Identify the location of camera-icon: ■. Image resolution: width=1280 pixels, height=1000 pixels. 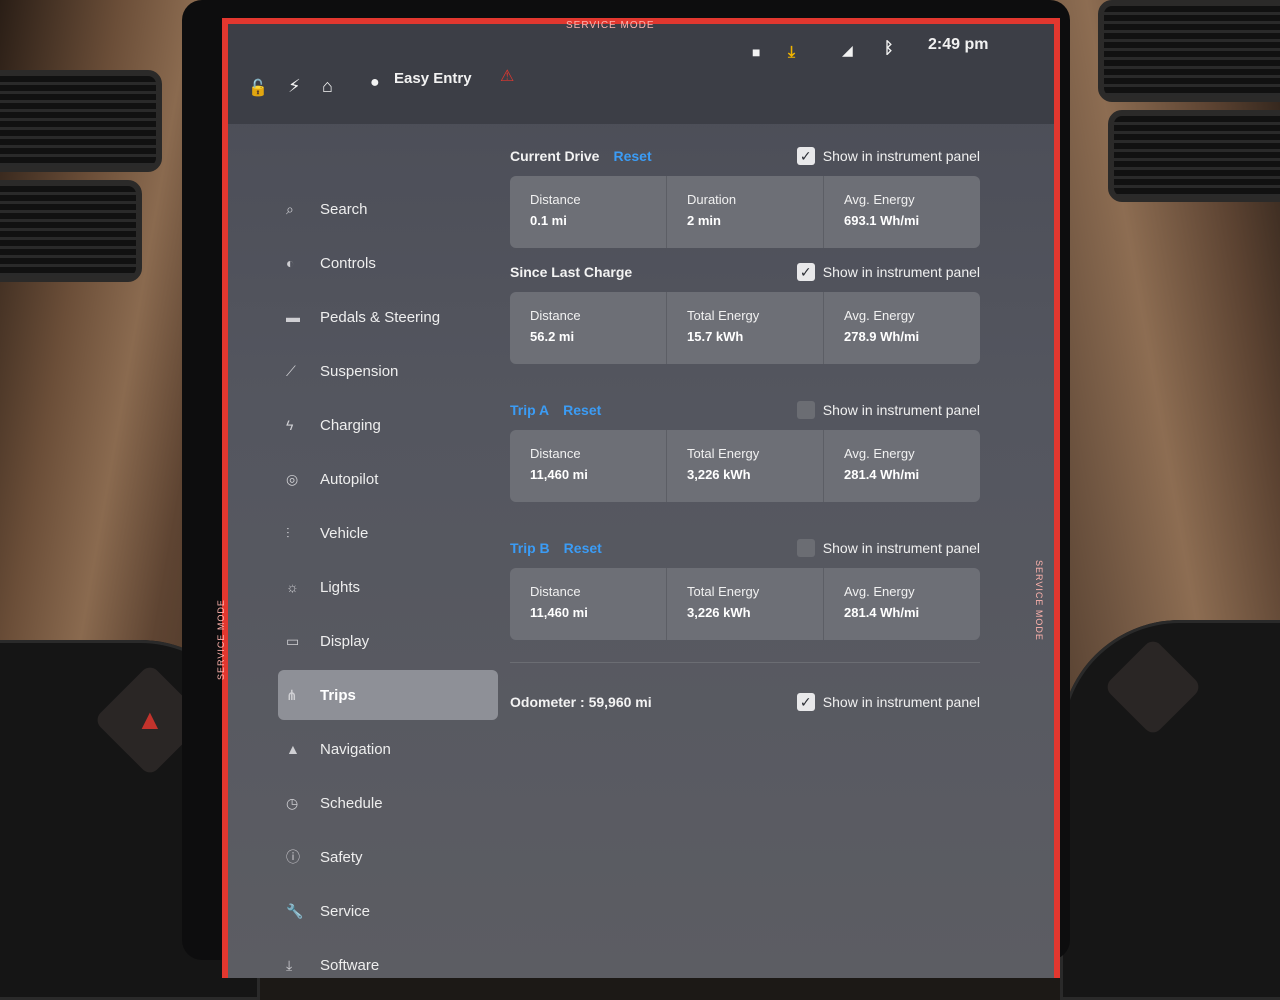
(756, 52).